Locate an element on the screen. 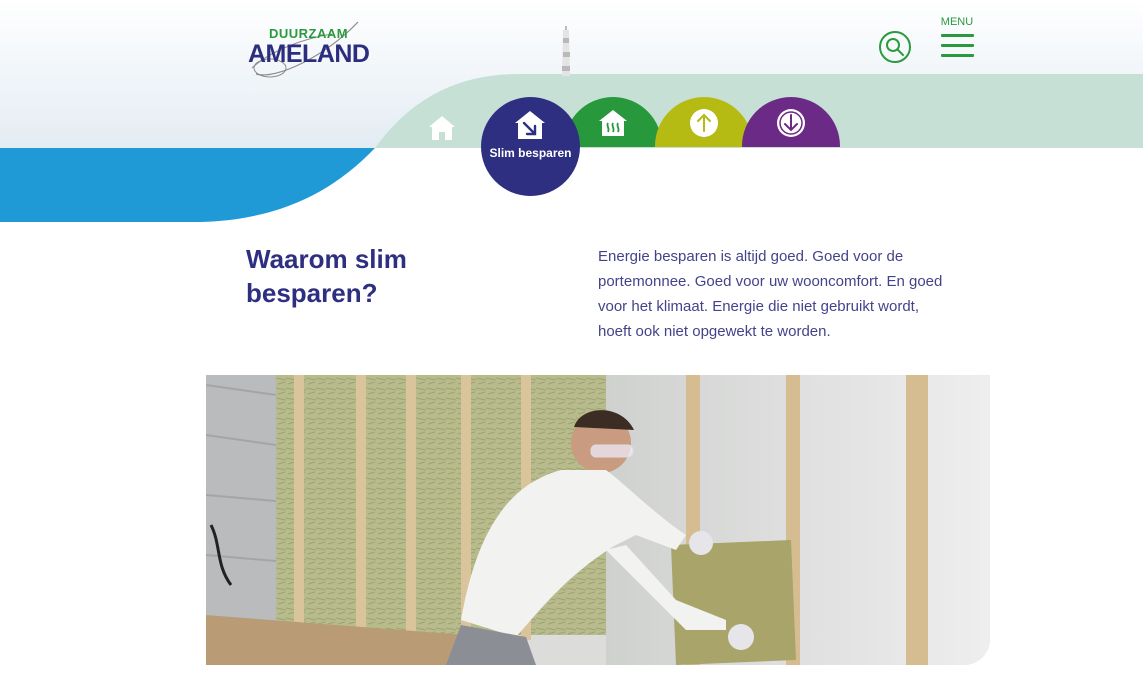 This screenshot has width=1143, height=697. arrow-up-circle-icon is located at coordinates (704, 123).